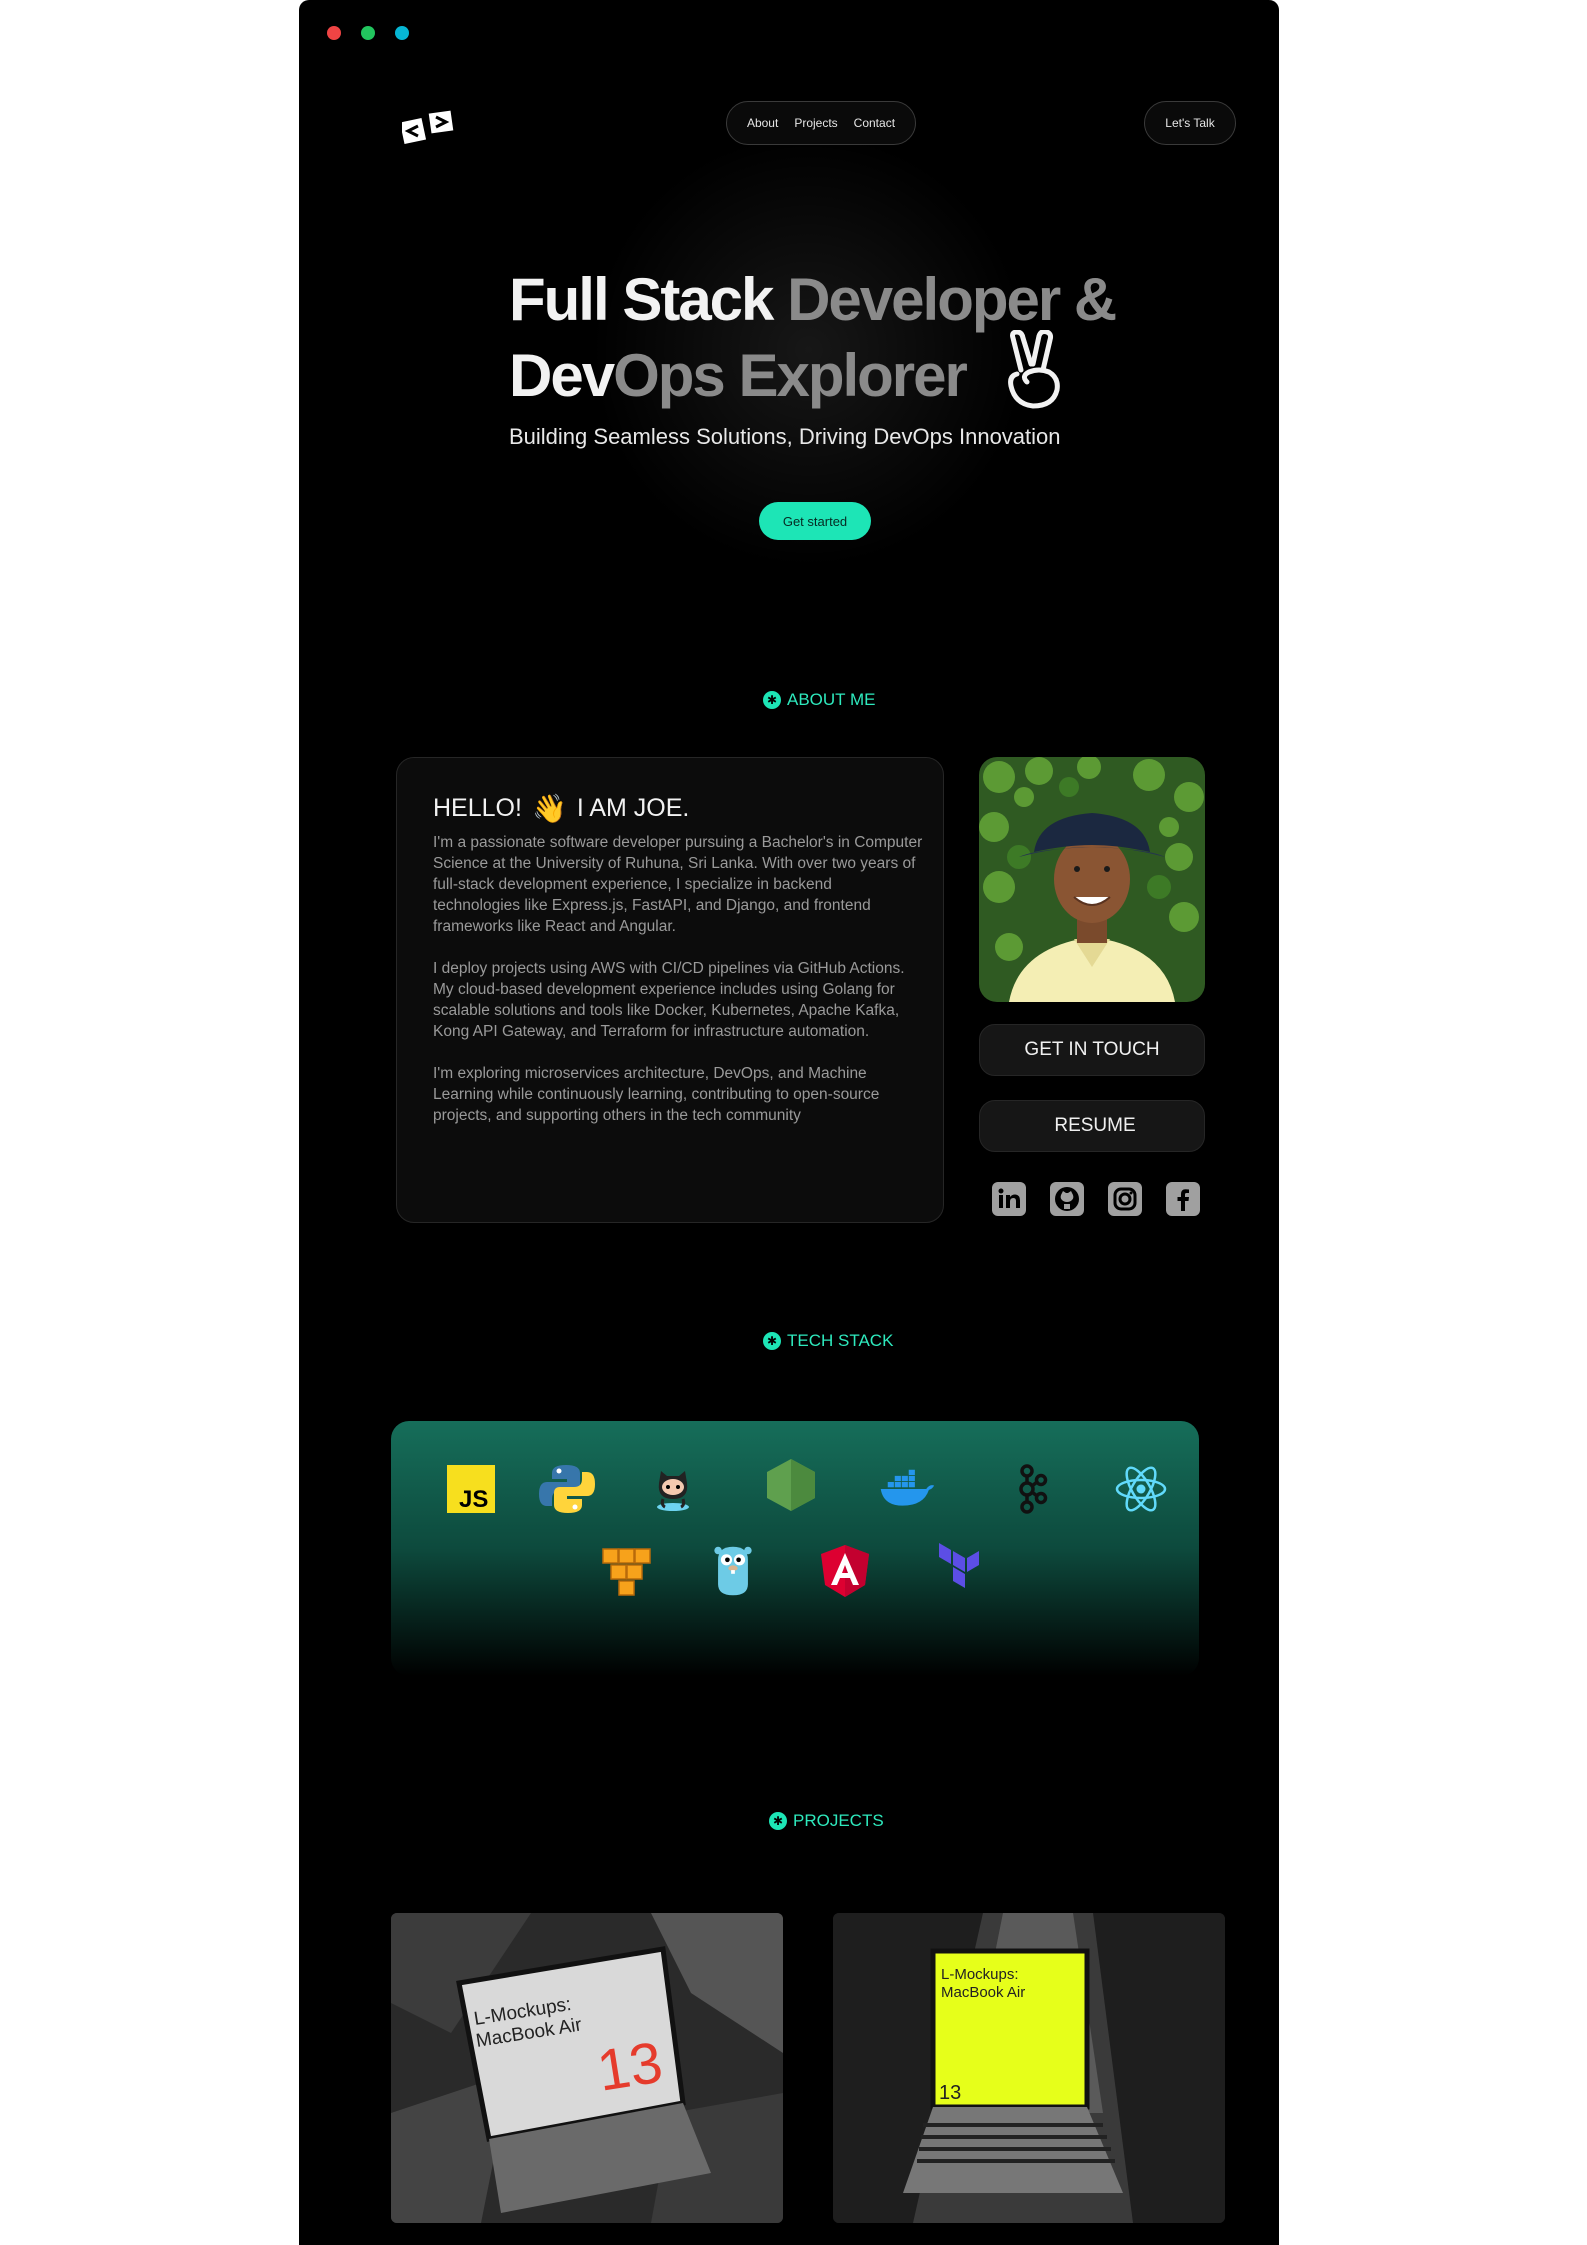  Describe the element at coordinates (1034, 369) in the screenshot. I see `peace-hand-icon` at that location.